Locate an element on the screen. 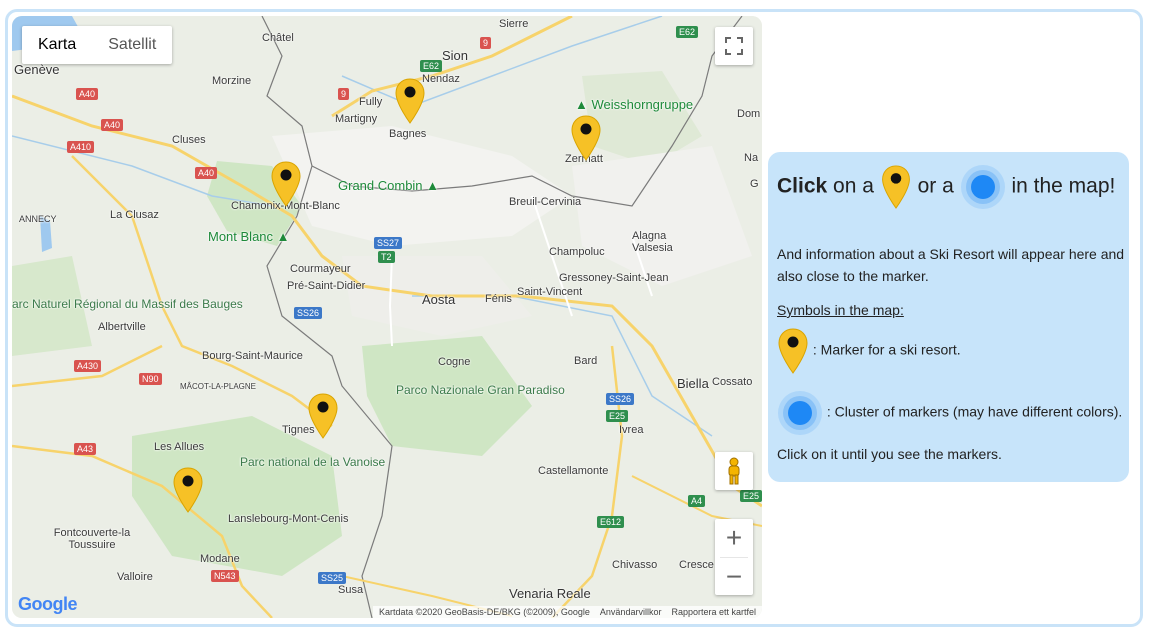 The height and width of the screenshot is (631, 1160). road-shield: A410 is located at coordinates (81, 147).